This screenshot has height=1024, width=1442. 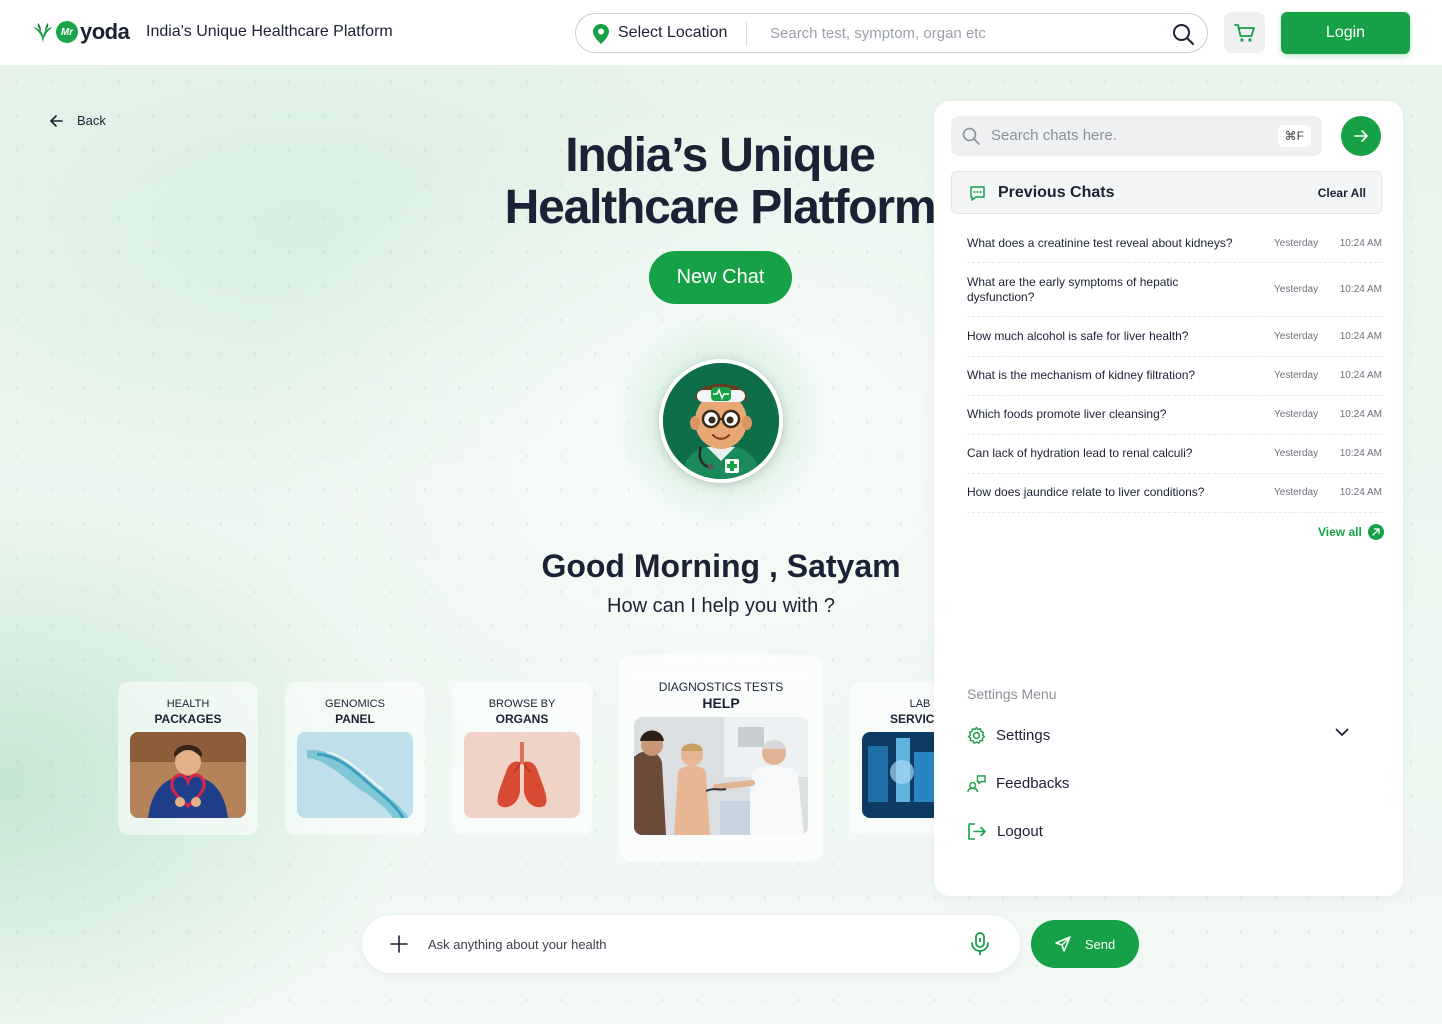 I want to click on card-label-main: ORGANS, so click(x=522, y=719).